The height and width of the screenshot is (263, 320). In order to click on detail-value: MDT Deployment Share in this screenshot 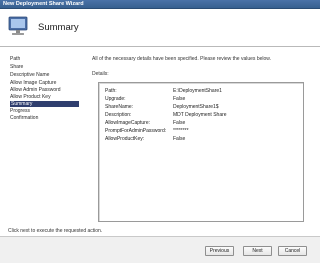, I will do `click(200, 115)`.